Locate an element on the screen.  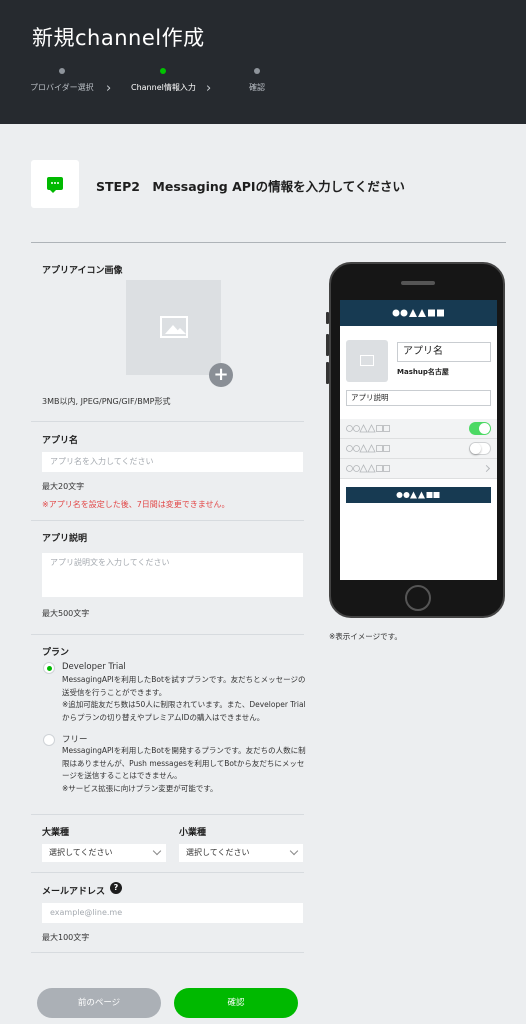
app-description-textarea: アプリ説明文を入力してください is located at coordinates (172, 575).